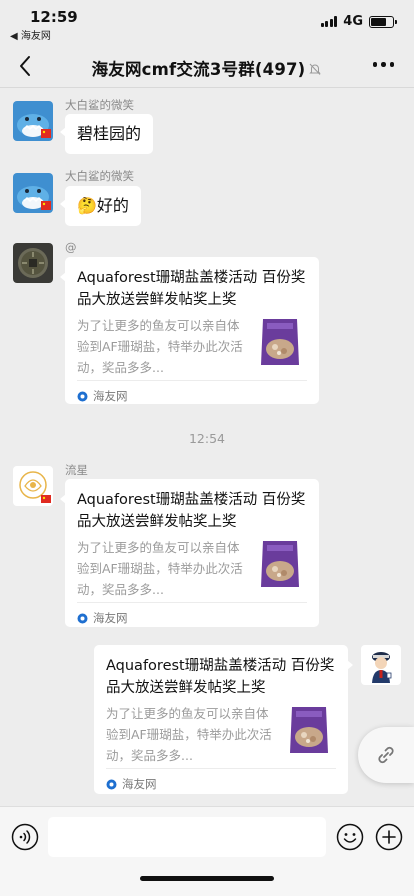  I want to click on message-bubble: 碧桂园的, so click(106, 134).